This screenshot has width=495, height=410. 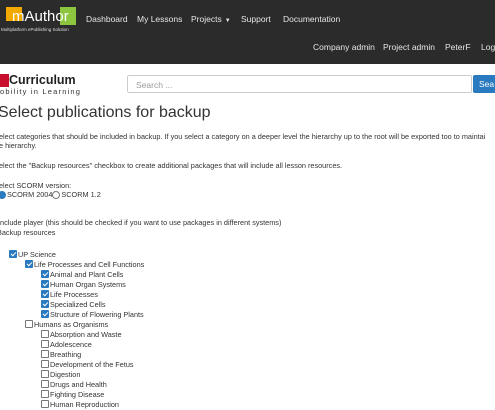 I want to click on tree-item-label: Structure of Flowering Plants, so click(x=97, y=314).